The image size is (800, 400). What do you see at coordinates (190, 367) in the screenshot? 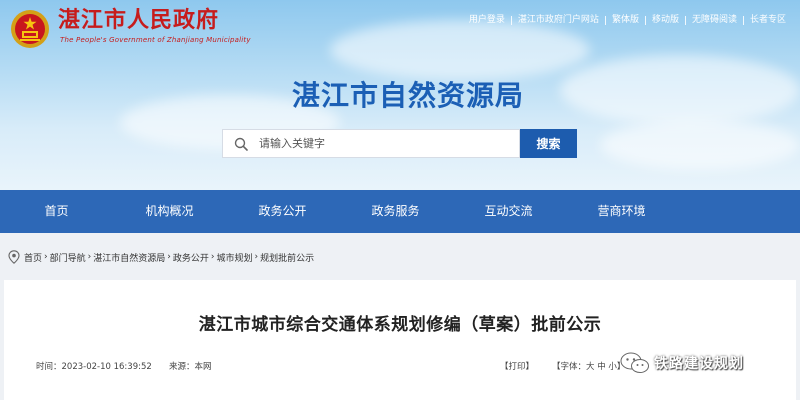
I see `article-source: 来源：本网` at bounding box center [190, 367].